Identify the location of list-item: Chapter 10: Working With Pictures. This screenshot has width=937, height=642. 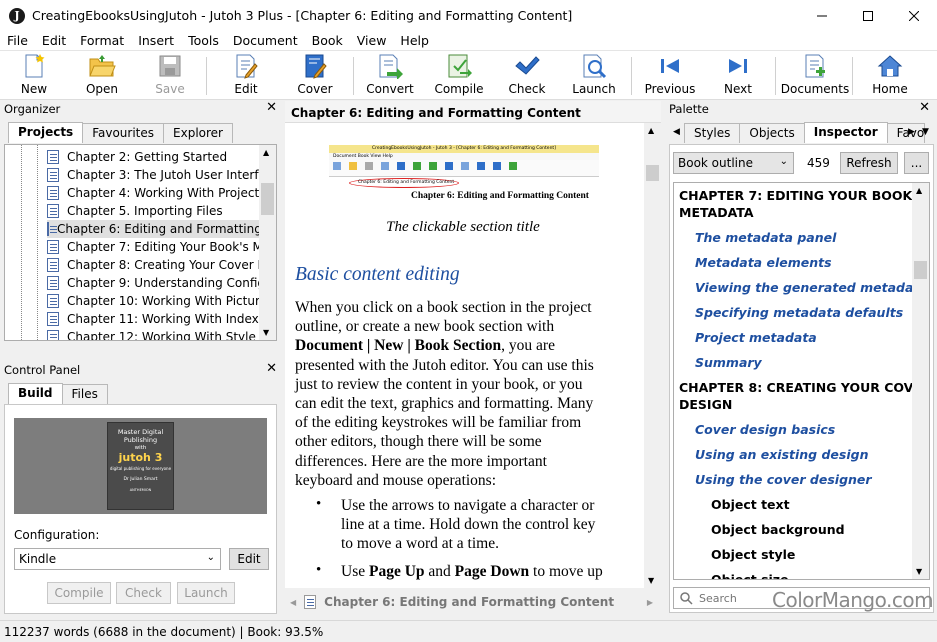
(160, 301).